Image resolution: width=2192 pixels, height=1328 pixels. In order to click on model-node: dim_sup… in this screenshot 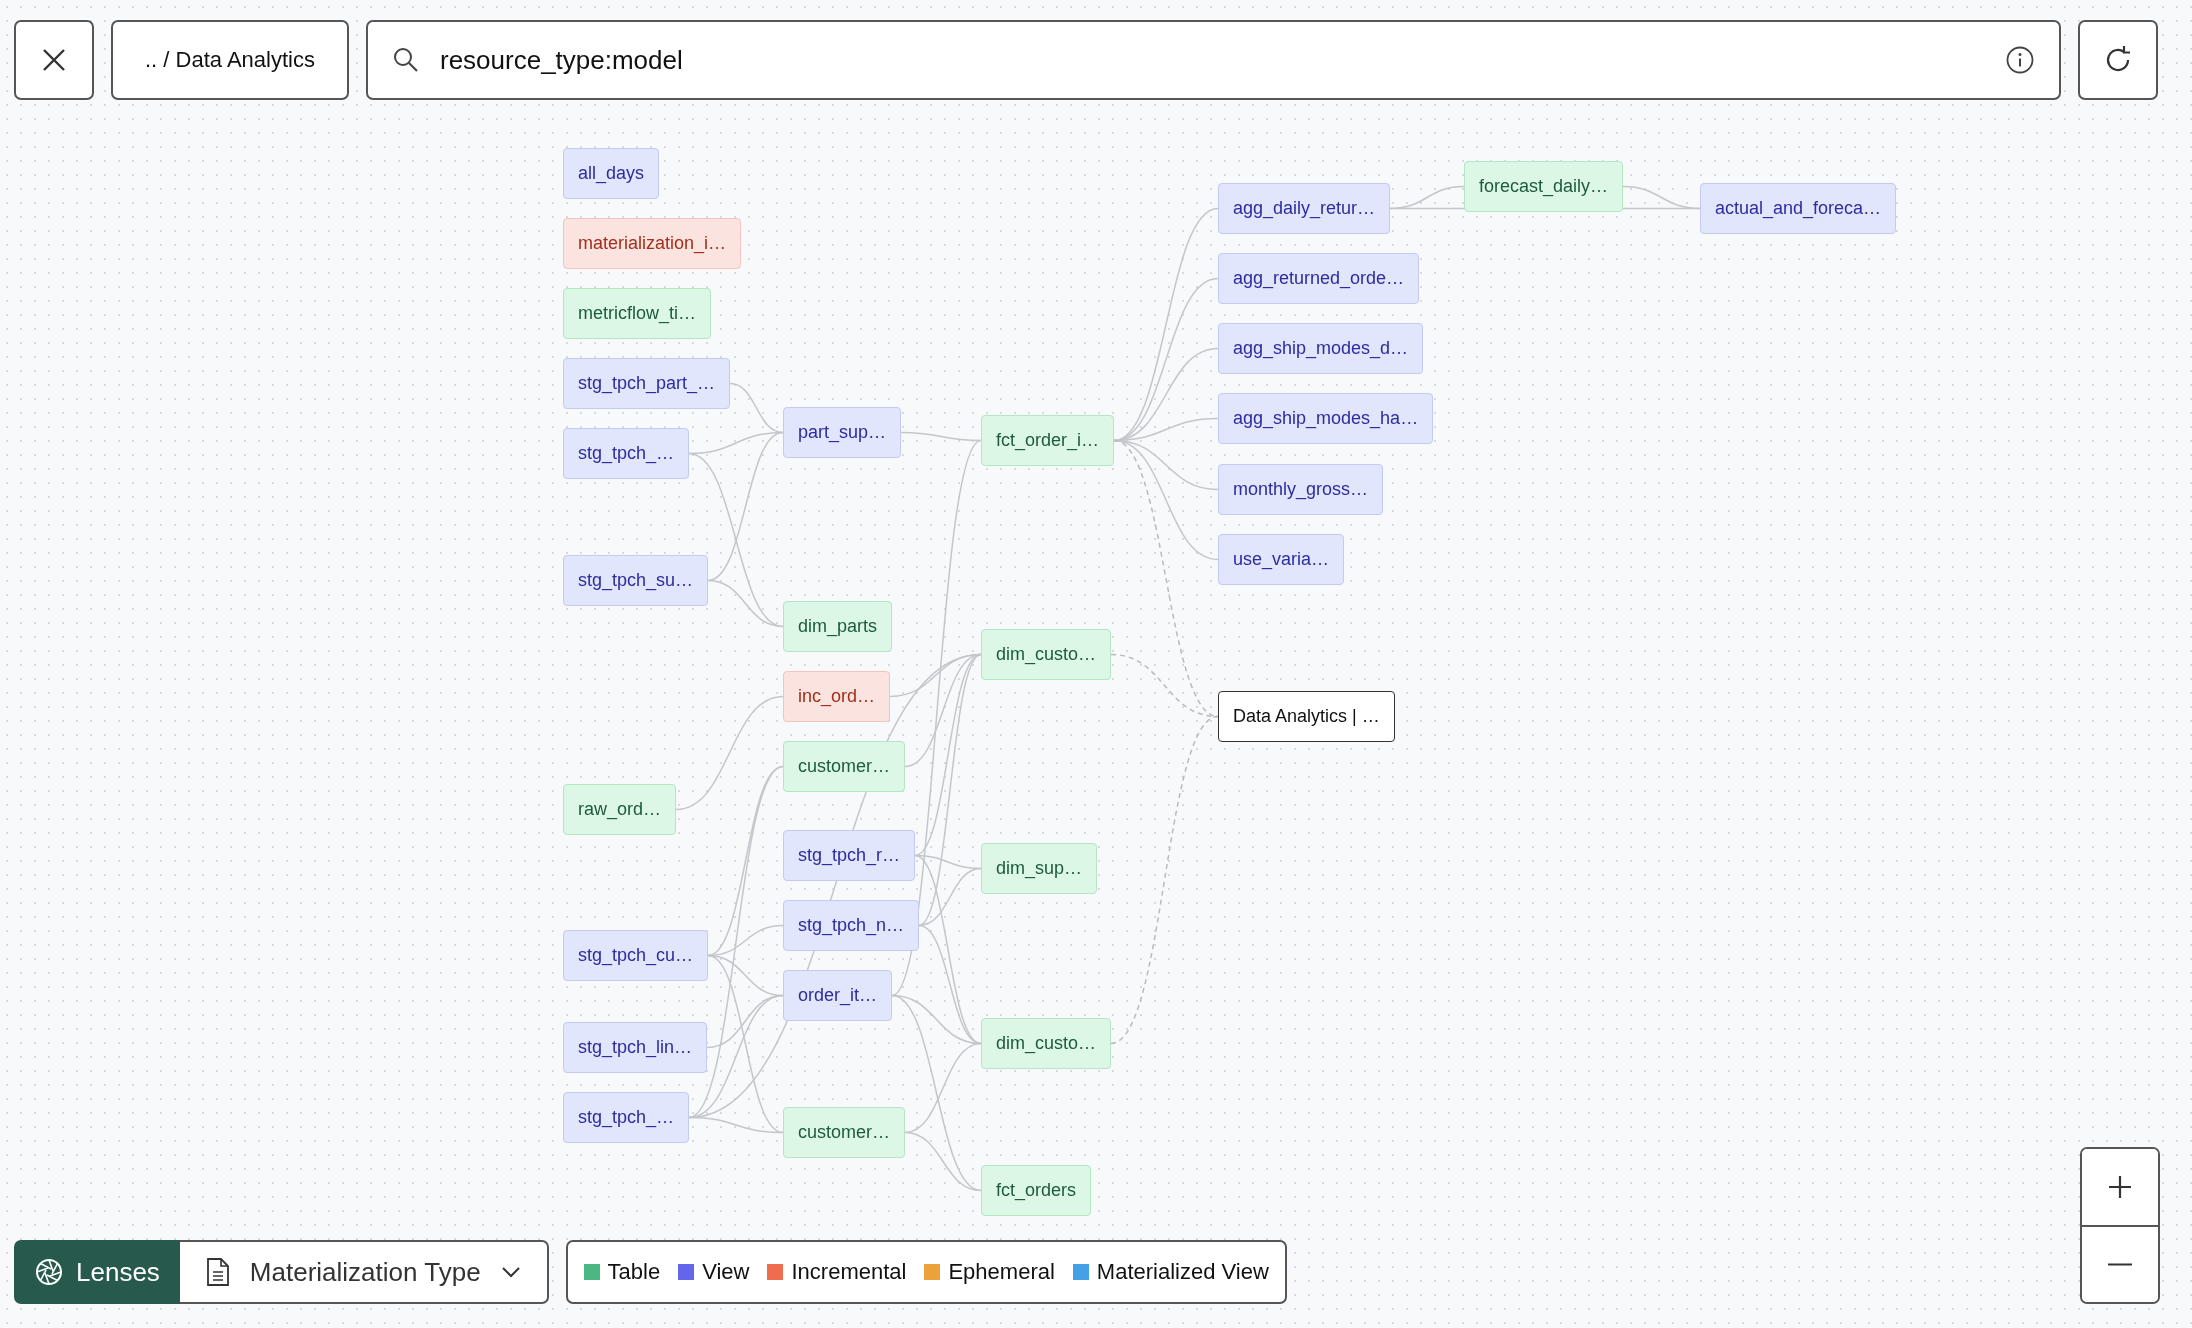, I will do `click(1039, 868)`.